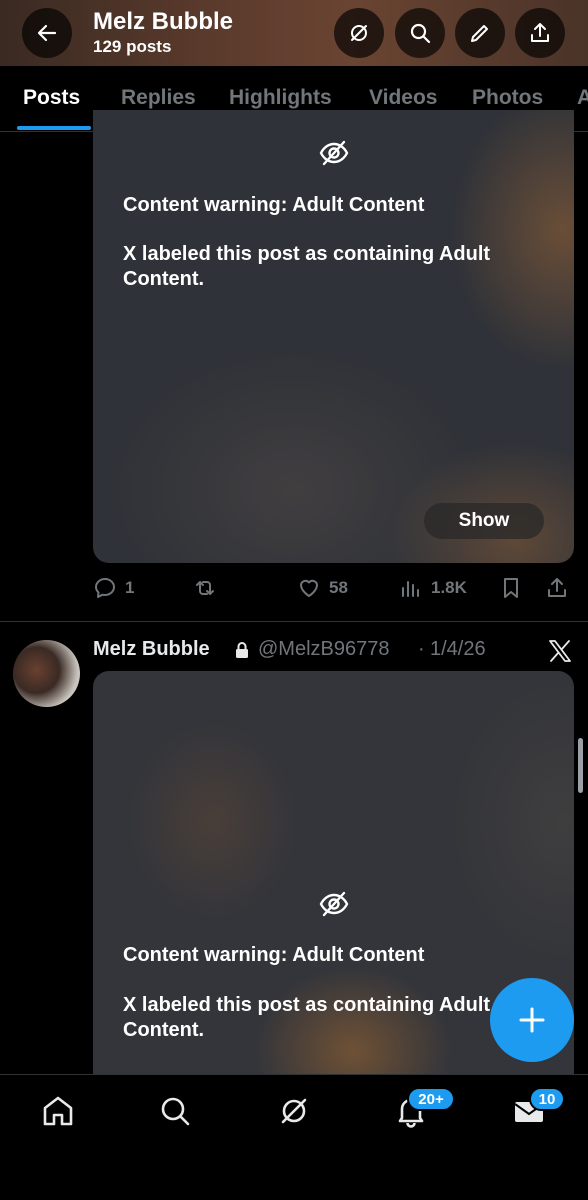  I want to click on bottom-navigation: 20+ 10, so click(294, 1137).